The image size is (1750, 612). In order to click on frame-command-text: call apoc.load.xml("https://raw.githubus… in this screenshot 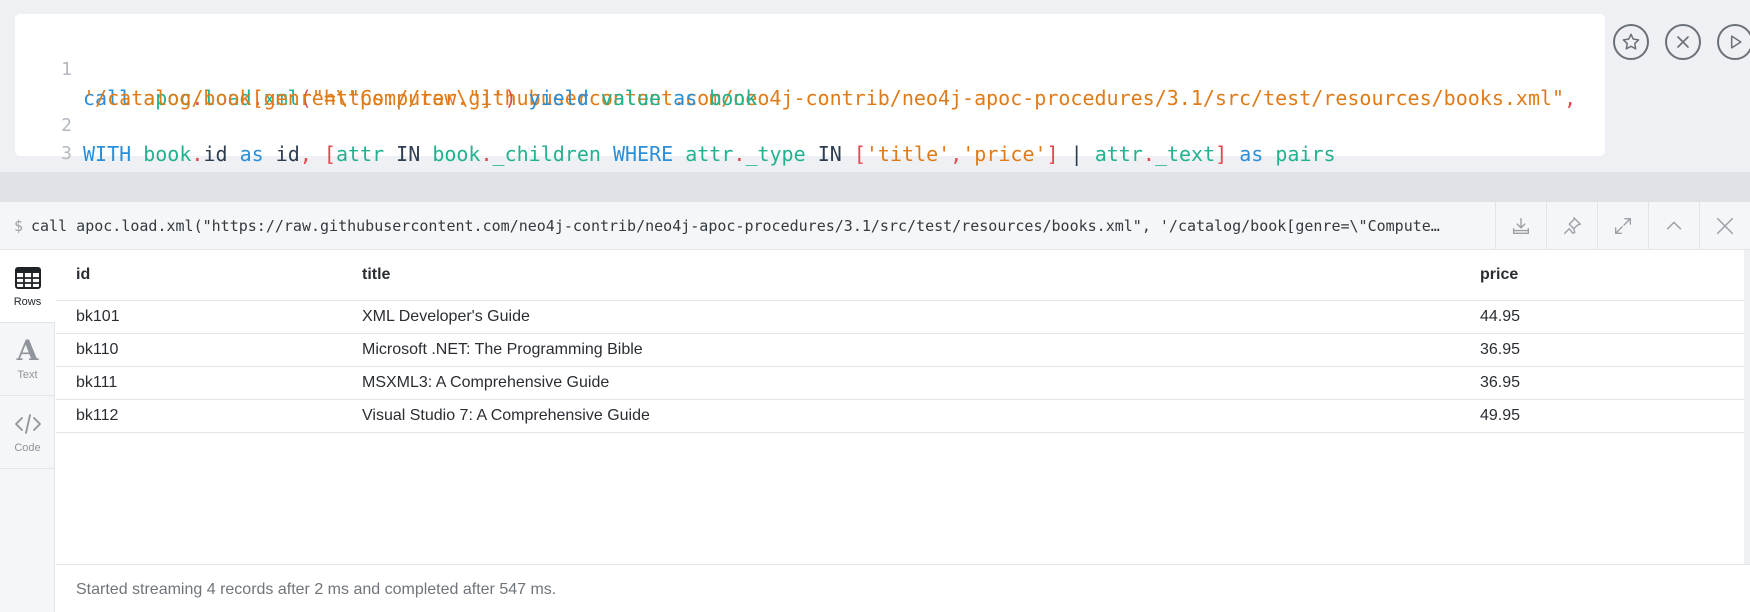, I will do `click(735, 226)`.